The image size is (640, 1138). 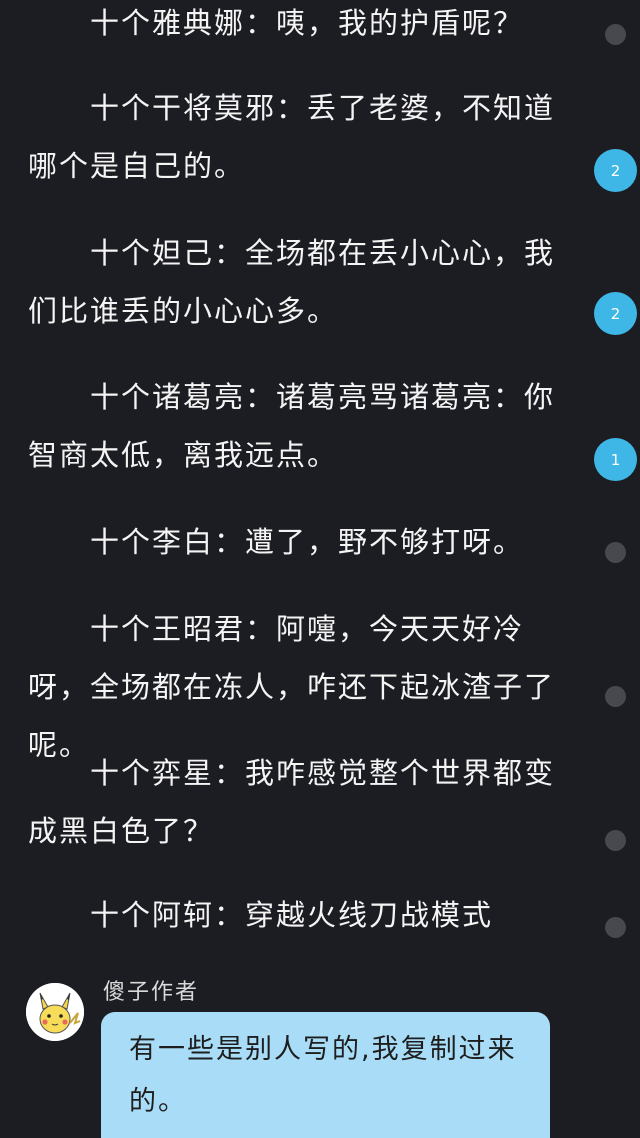 I want to click on comment-author-name: 傻子作者, so click(x=151, y=992).